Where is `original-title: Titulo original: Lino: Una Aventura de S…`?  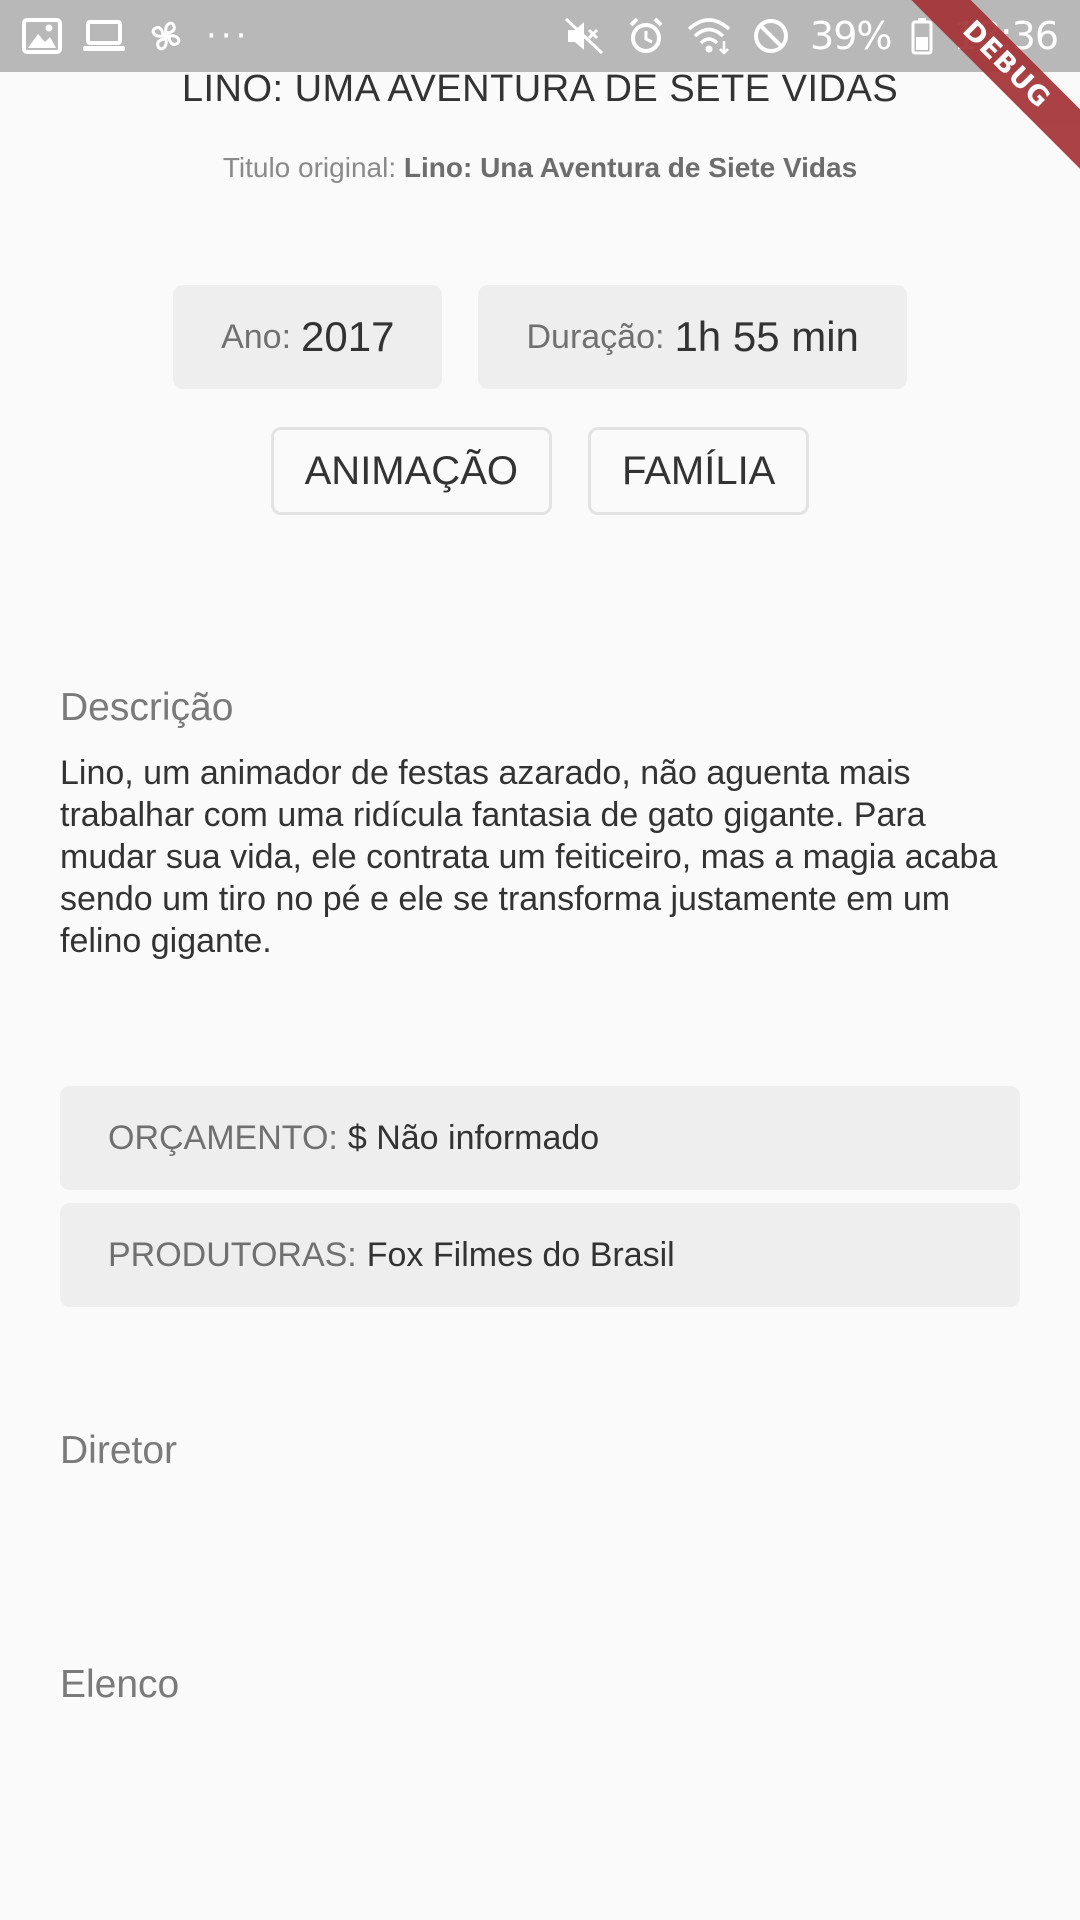
original-title: Titulo original: Lino: Una Aventura de S… is located at coordinates (540, 168).